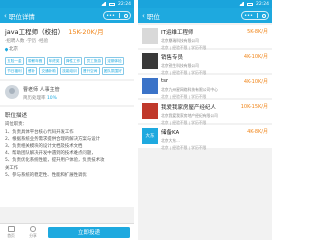 The height and width of the screenshot is (240, 320). Describe the element at coordinates (14, 61) in the screenshot. I see `benefit-tag: 五险一金` at that location.